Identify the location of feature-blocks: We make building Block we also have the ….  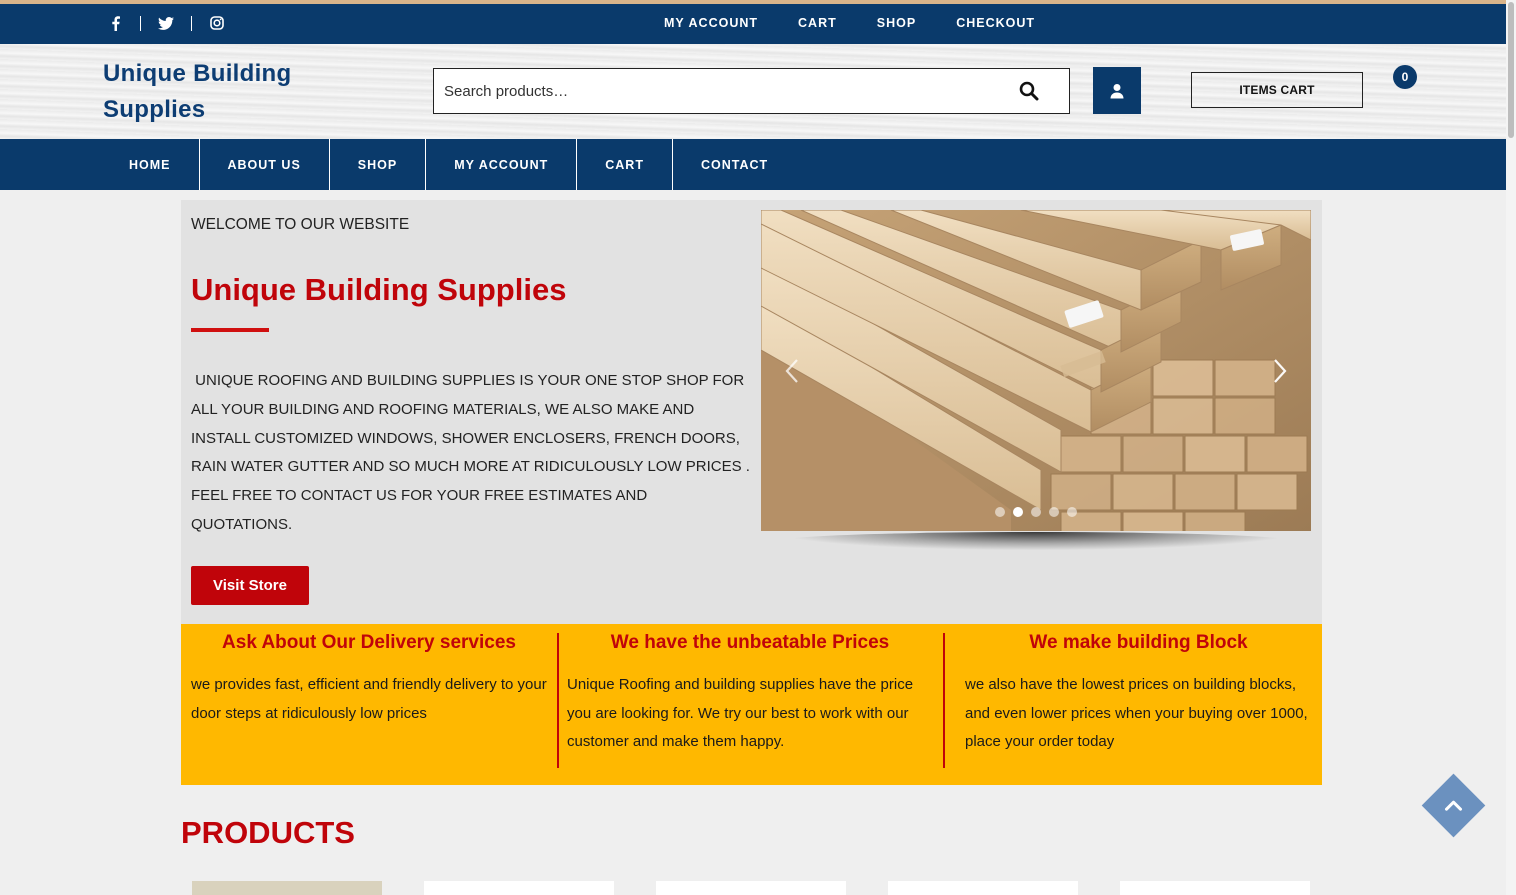
(1132, 704).